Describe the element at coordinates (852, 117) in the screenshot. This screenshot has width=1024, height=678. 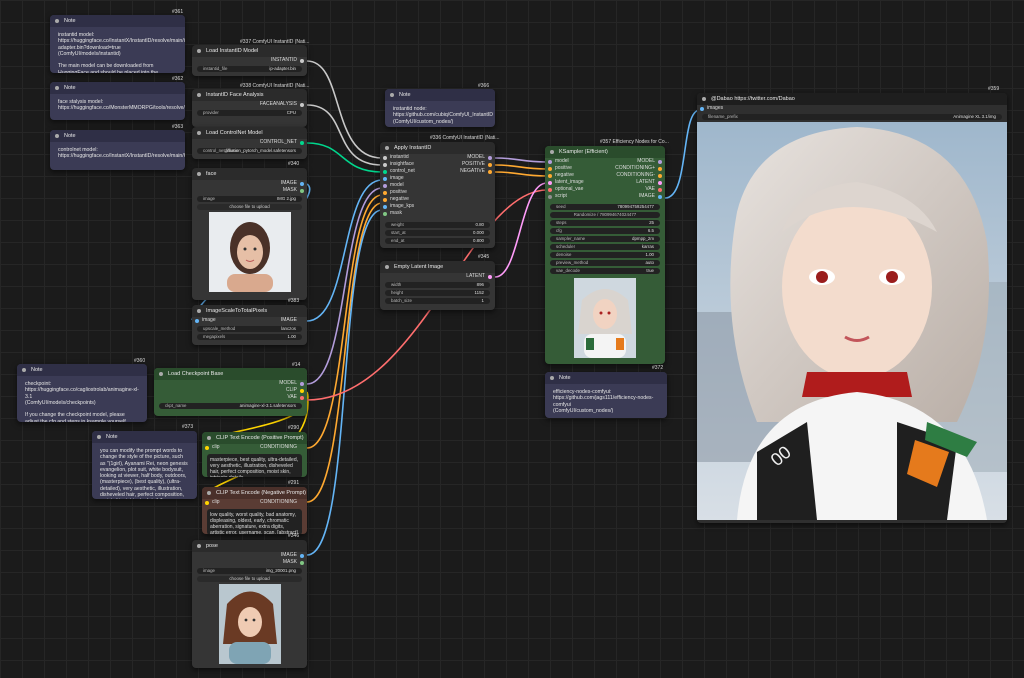
I see `widget-filename-prefix: filename_prefix Animagine XL 3.1/img` at that location.